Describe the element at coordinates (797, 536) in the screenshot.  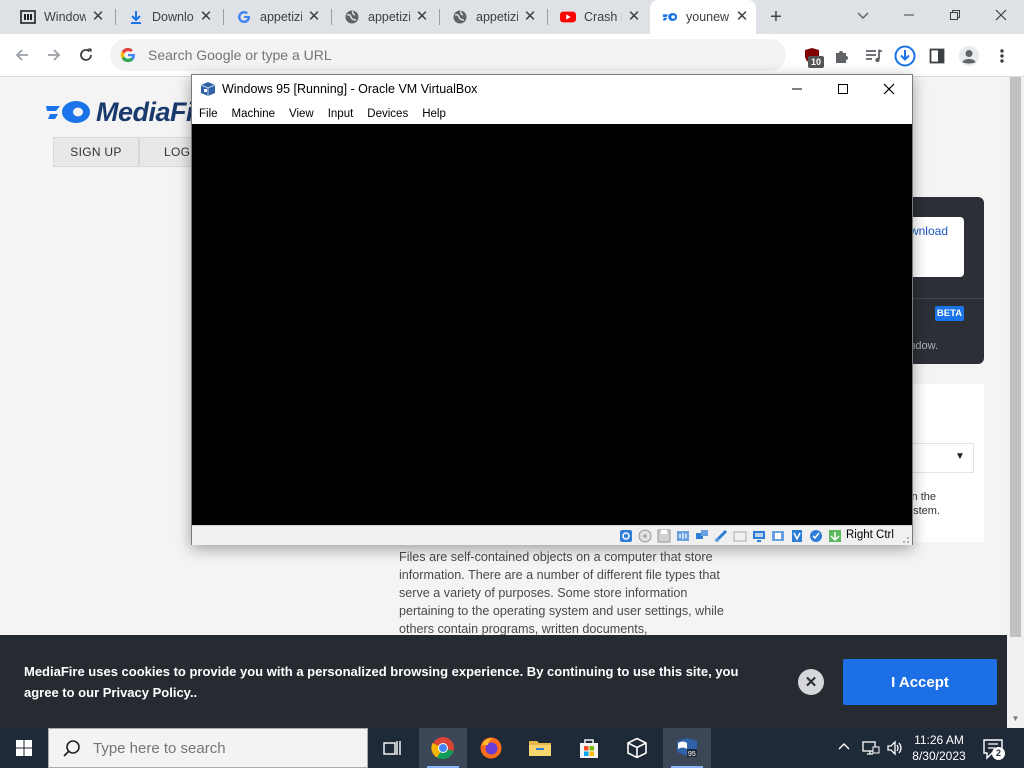
I see `cpu-icon` at that location.